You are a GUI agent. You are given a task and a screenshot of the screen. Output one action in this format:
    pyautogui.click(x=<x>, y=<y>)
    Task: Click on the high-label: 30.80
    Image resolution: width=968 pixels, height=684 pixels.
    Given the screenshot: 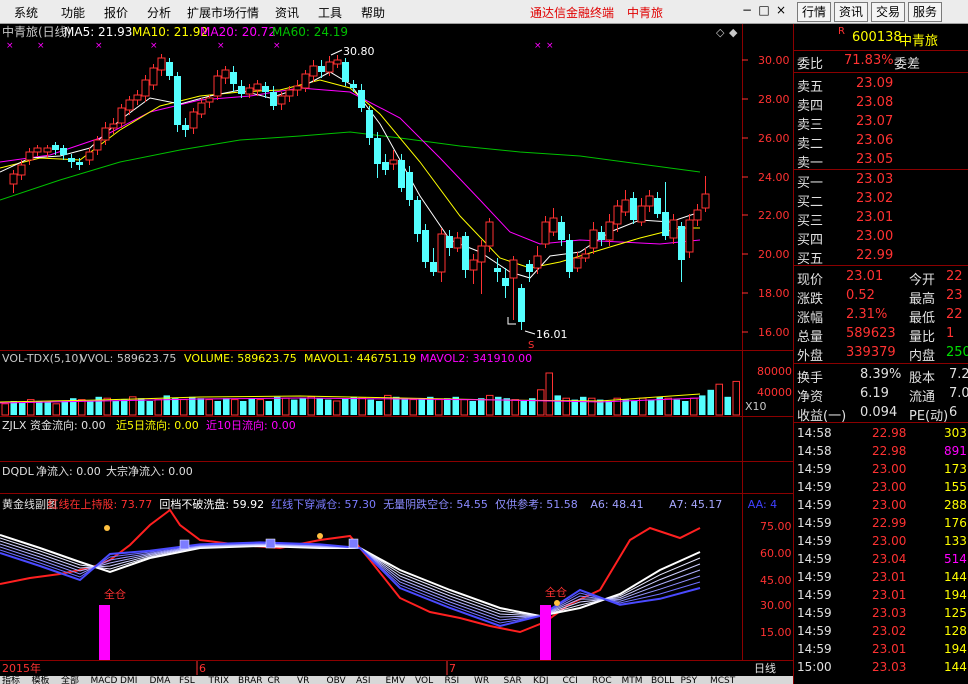 What is the action you would take?
    pyautogui.click(x=359, y=51)
    